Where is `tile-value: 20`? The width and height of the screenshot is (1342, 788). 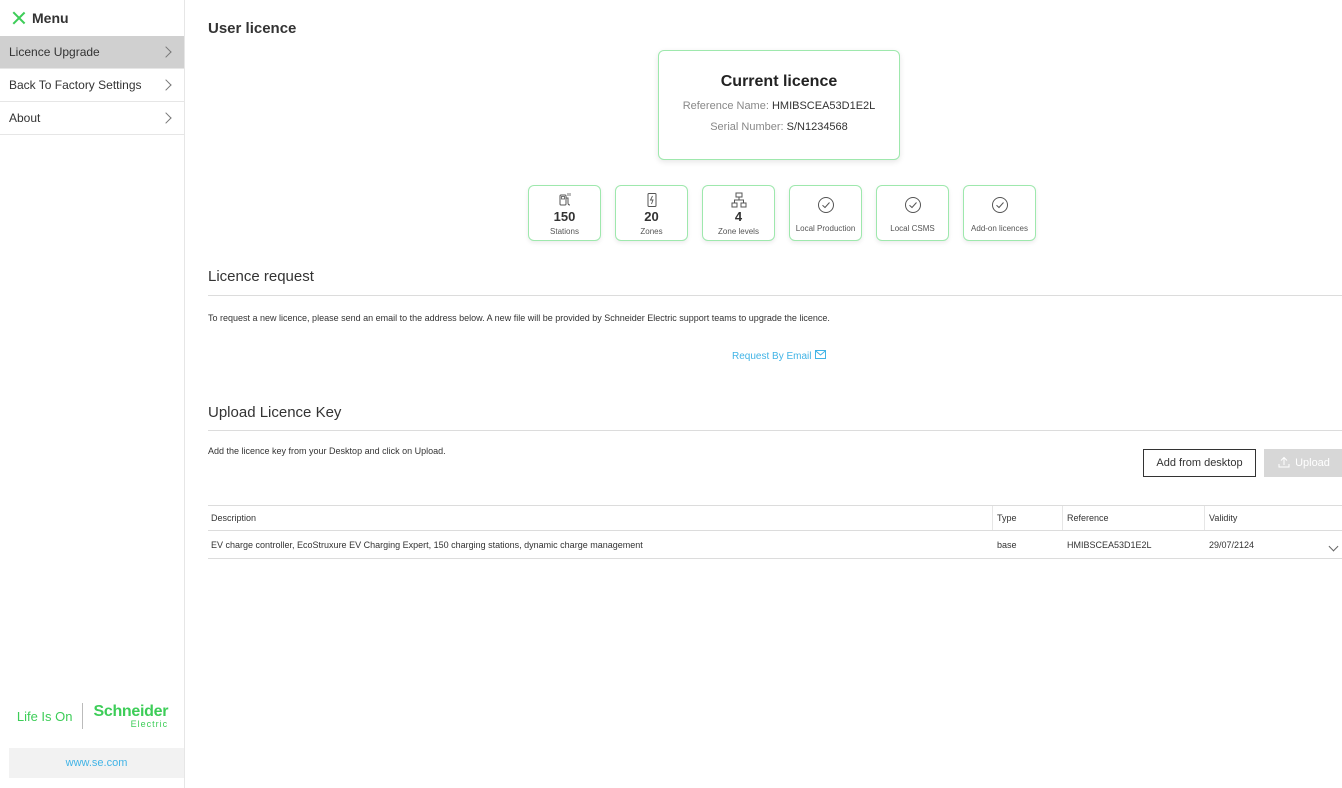 tile-value: 20 is located at coordinates (651, 216).